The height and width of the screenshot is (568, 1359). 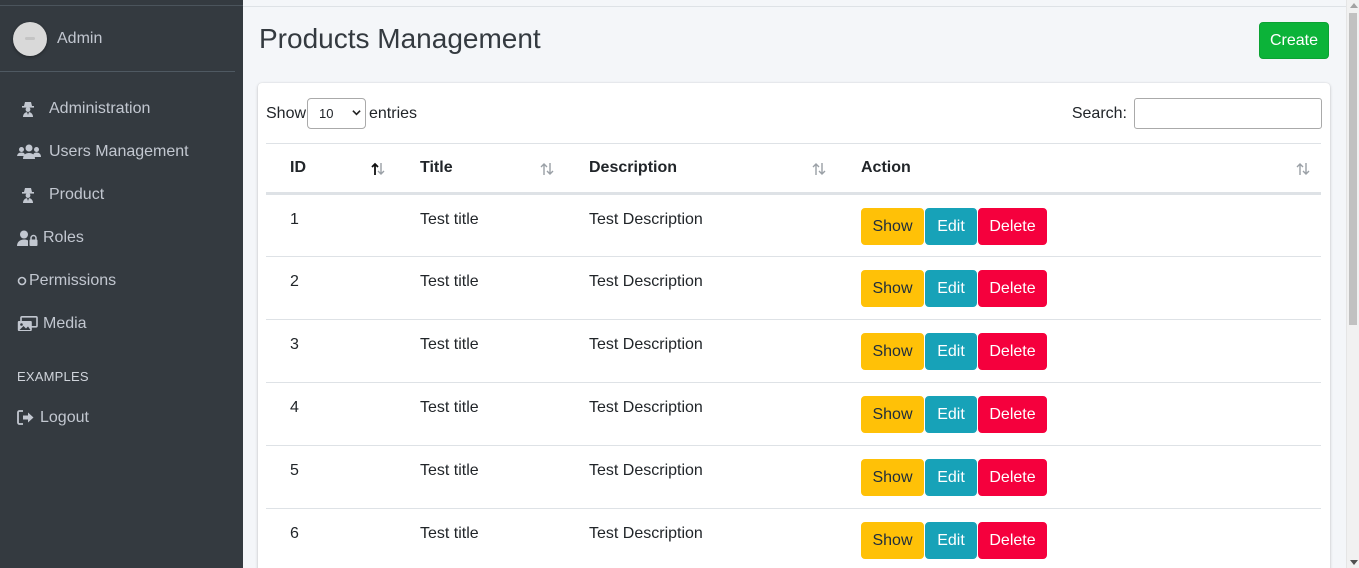 I want to click on sidebar-item-permissions: Permissions, so click(x=121, y=280).